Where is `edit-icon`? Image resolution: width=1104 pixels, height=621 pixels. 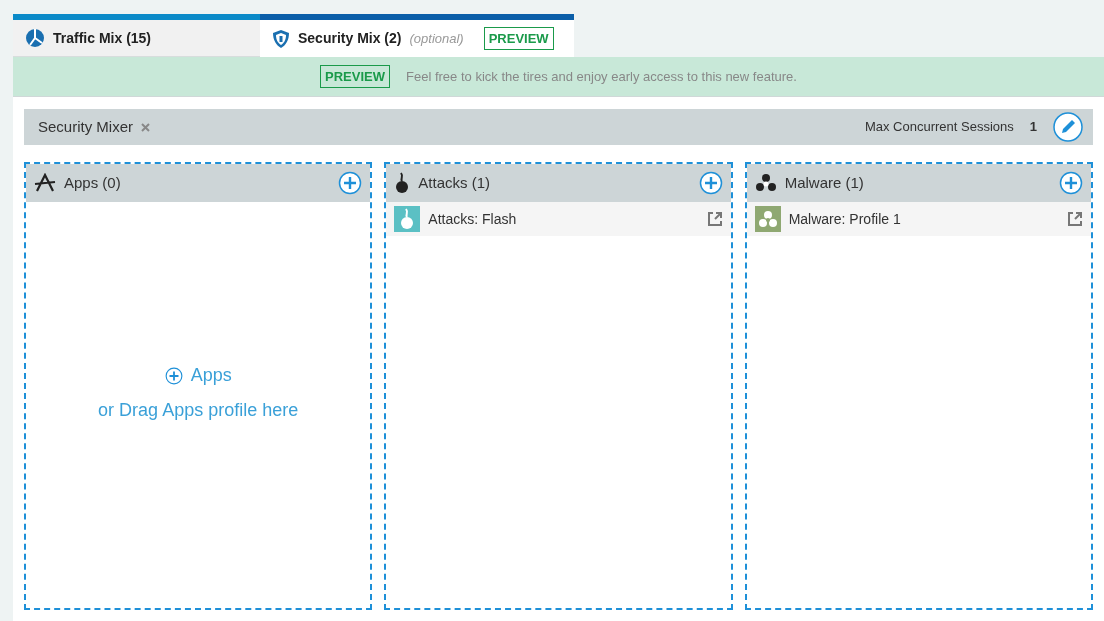
edit-icon is located at coordinates (1068, 127).